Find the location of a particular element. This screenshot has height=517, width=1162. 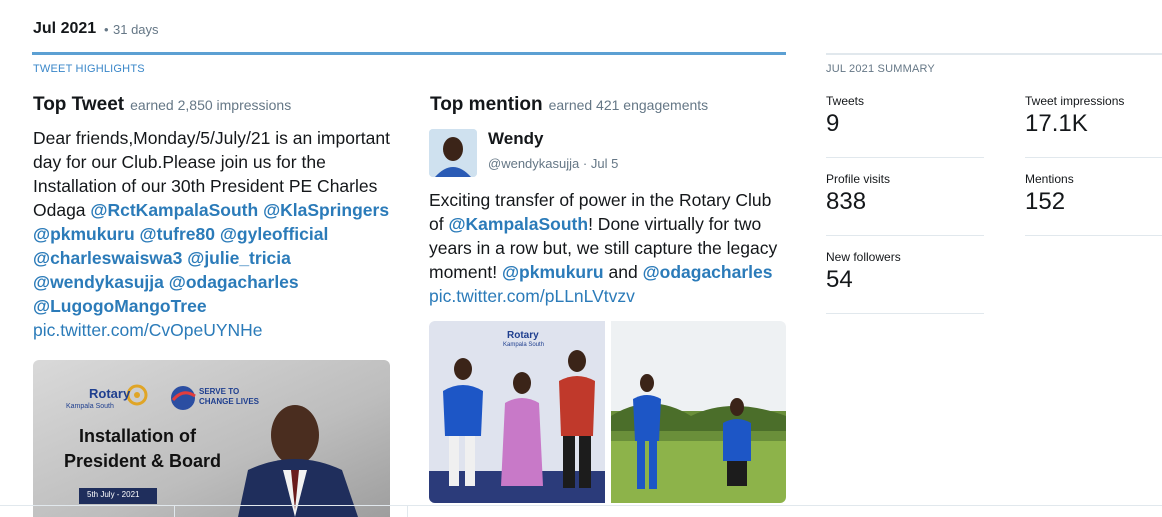

mention-text-part: and is located at coordinates (623, 272).